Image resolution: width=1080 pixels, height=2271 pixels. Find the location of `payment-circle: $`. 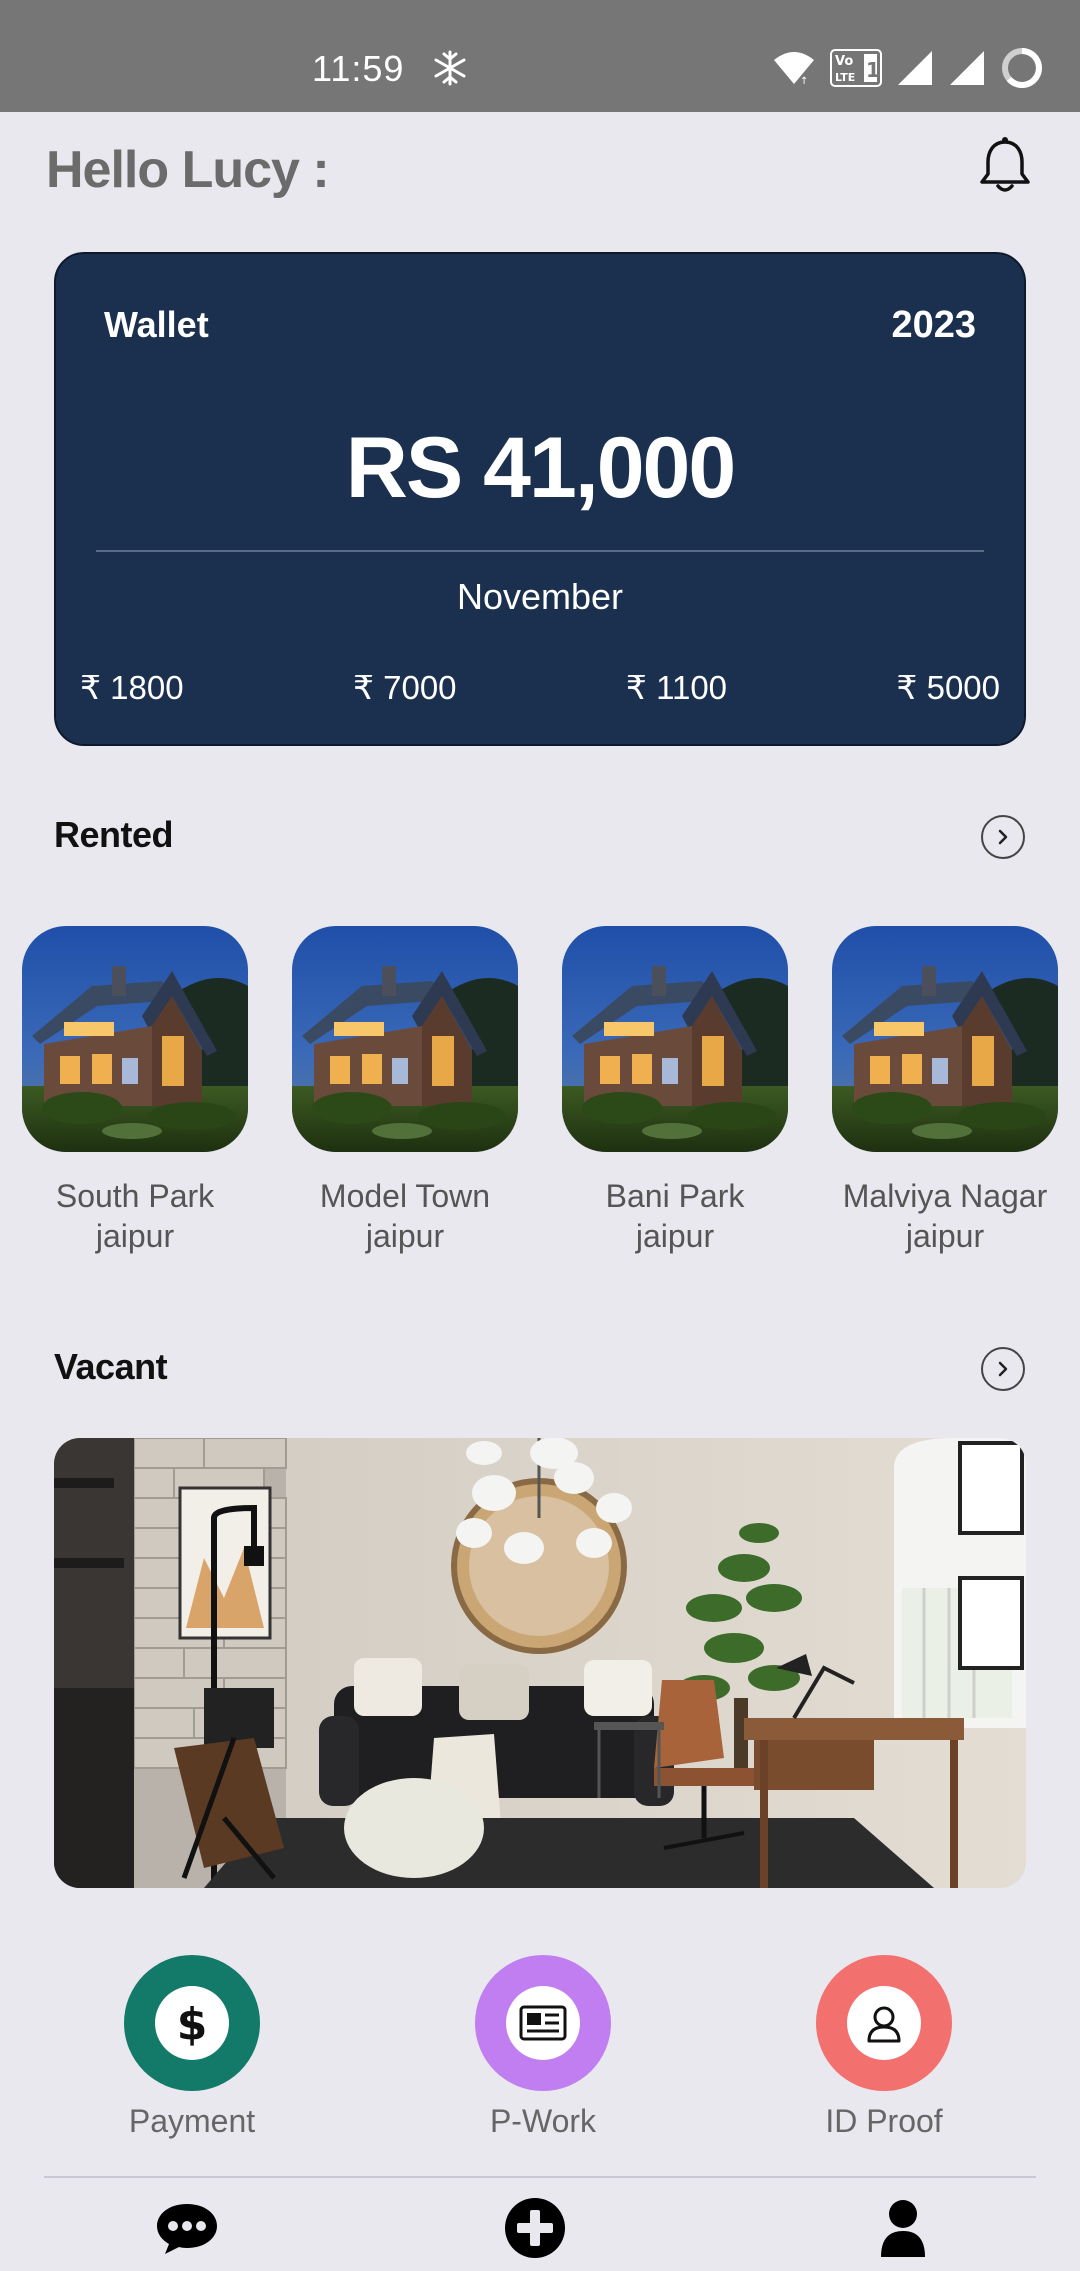

payment-circle: $ is located at coordinates (192, 2023).